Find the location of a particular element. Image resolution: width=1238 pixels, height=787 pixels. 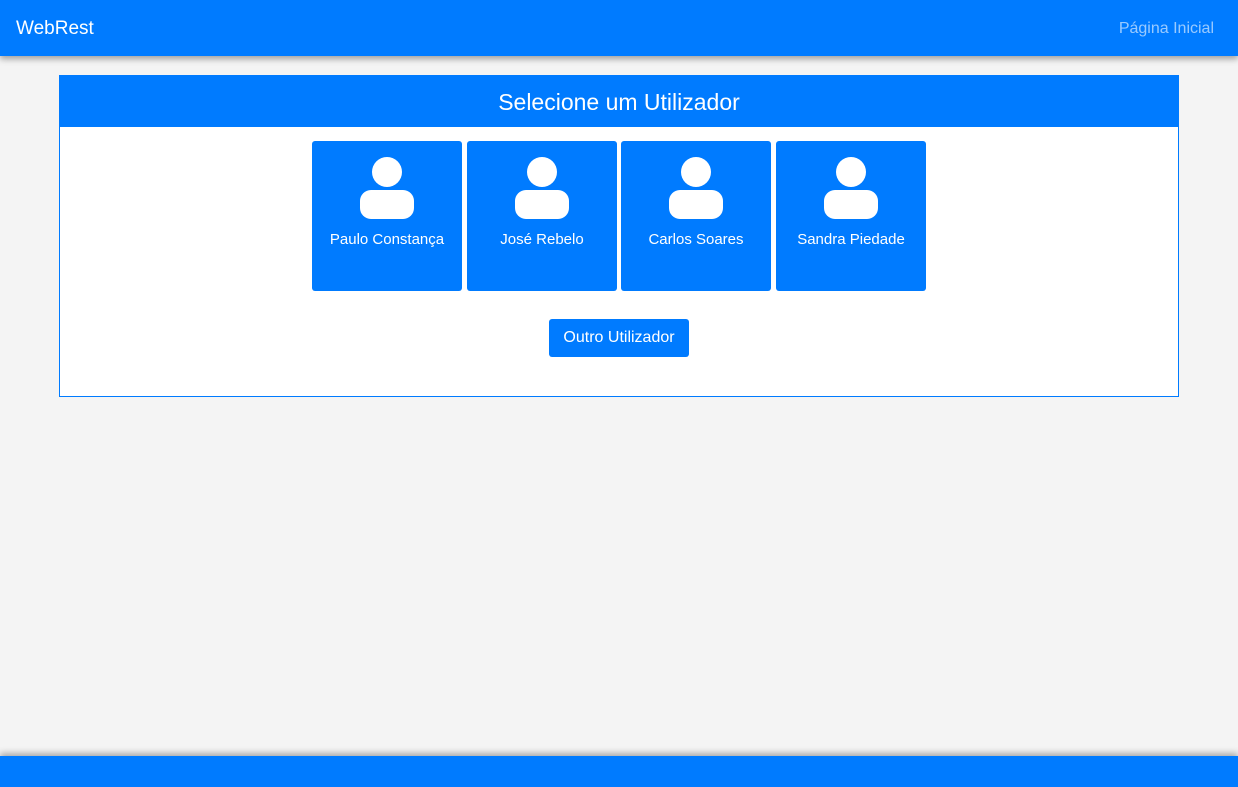

footer-bar is located at coordinates (619, 771).